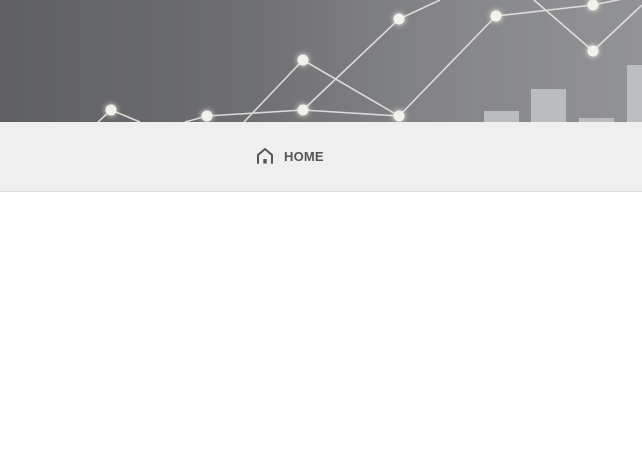  What do you see at coordinates (265, 156) in the screenshot?
I see `home-icon` at bounding box center [265, 156].